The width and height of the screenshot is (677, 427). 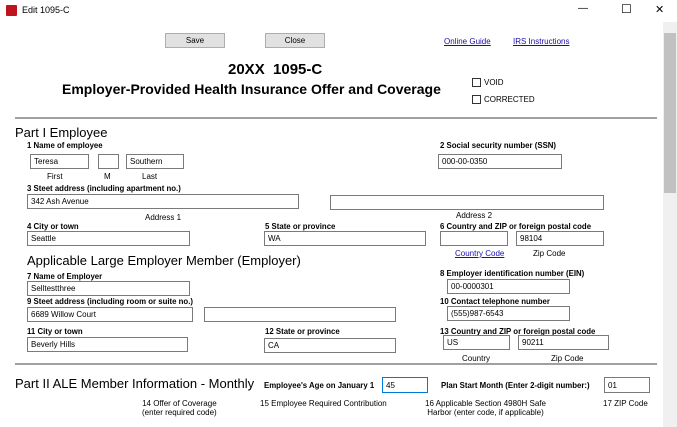 What do you see at coordinates (567, 358) in the screenshot?
I see `employer-zip-caption: Zip Code` at bounding box center [567, 358].